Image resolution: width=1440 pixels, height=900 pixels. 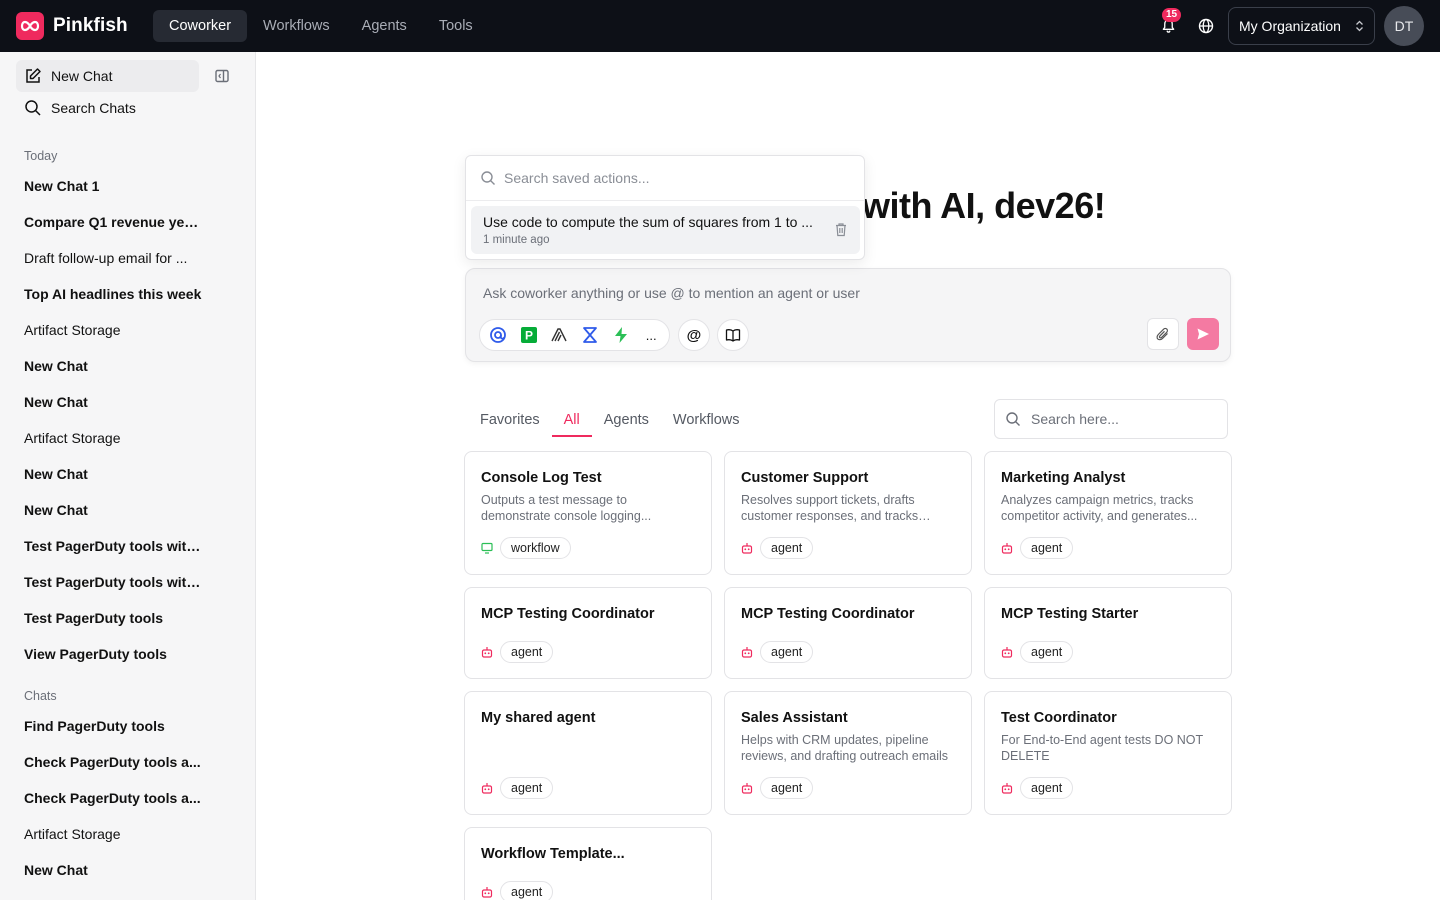 I want to click on send-button, so click(x=1203, y=334).